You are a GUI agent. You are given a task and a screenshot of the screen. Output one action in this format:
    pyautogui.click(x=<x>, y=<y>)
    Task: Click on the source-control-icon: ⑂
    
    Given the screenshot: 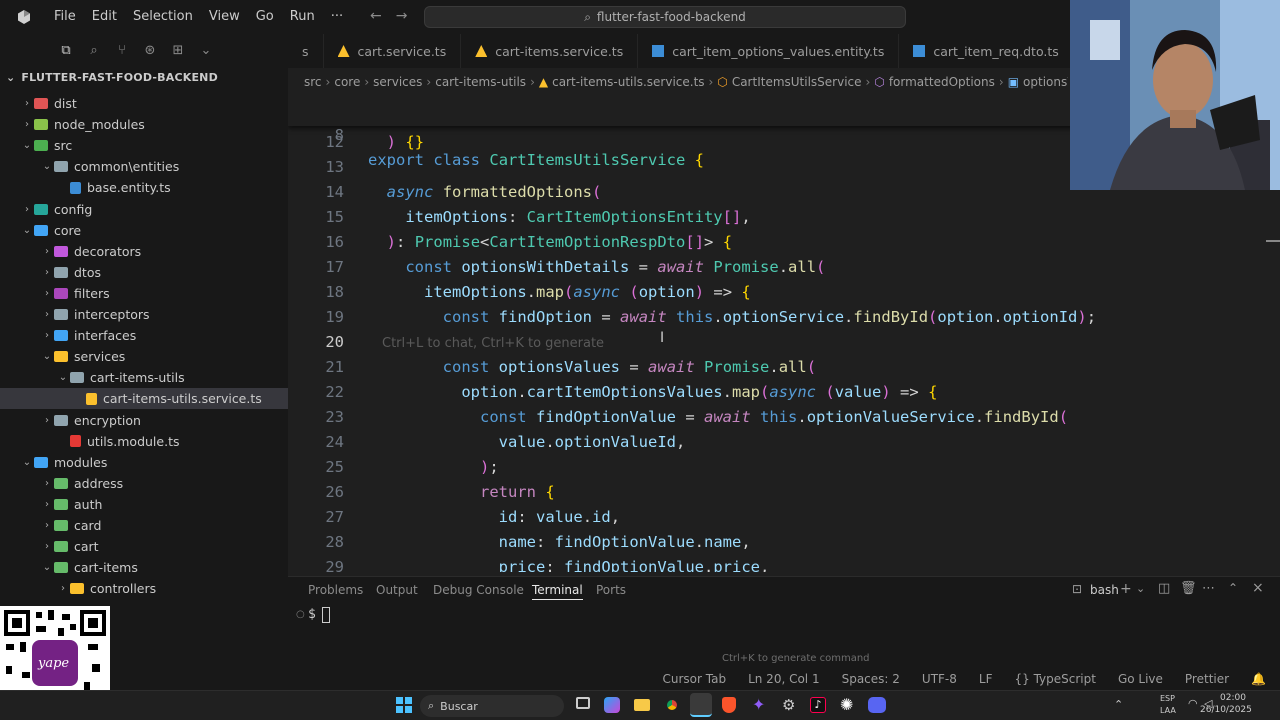 What is the action you would take?
    pyautogui.click(x=122, y=50)
    